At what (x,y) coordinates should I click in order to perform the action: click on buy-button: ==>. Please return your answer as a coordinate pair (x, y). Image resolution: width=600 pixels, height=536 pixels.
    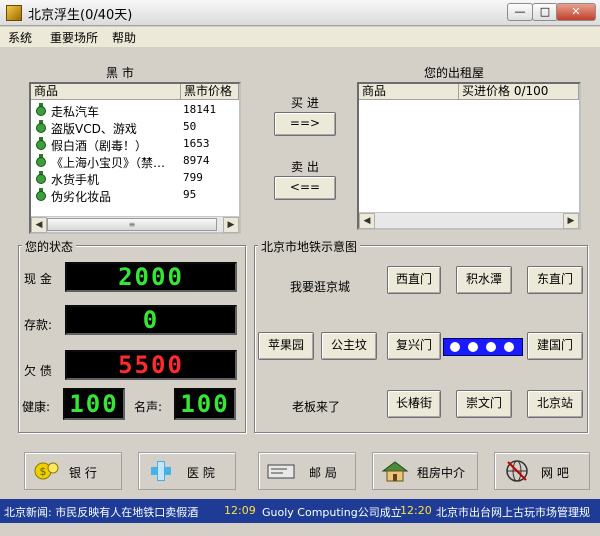
    Looking at the image, I should click on (305, 124).